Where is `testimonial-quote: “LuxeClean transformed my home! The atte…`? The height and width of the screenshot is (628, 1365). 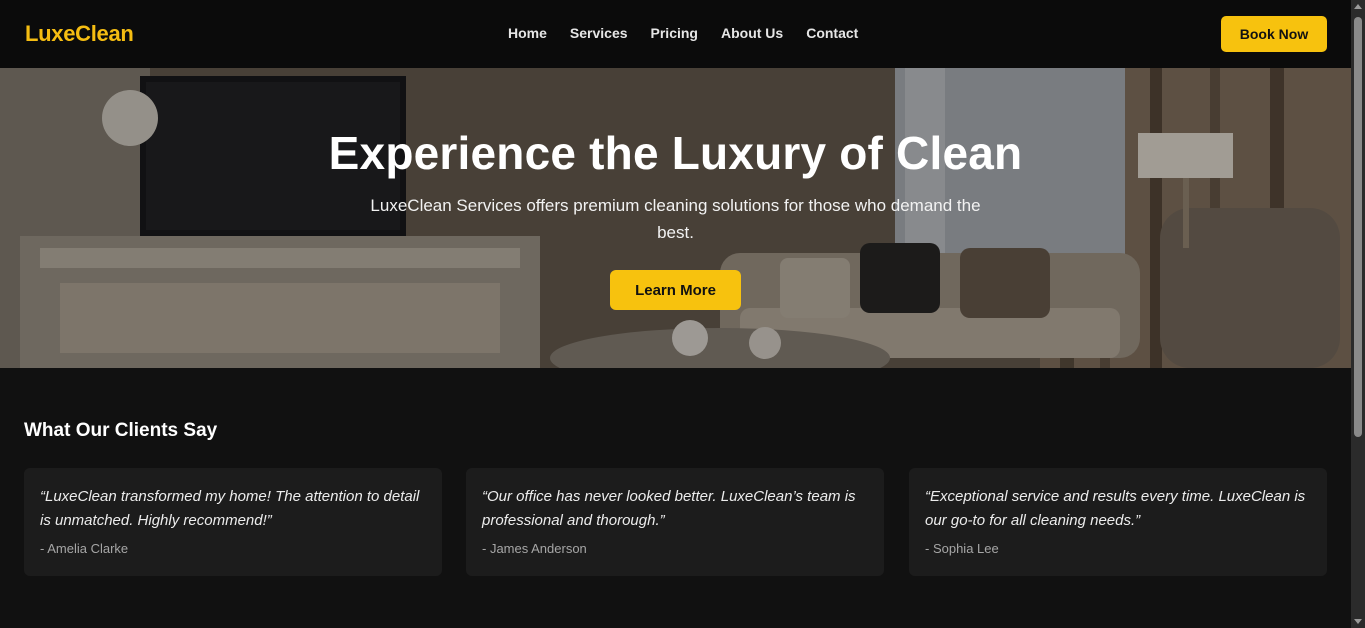
testimonial-quote: “LuxeClean transformed my home! The atte… is located at coordinates (230, 508).